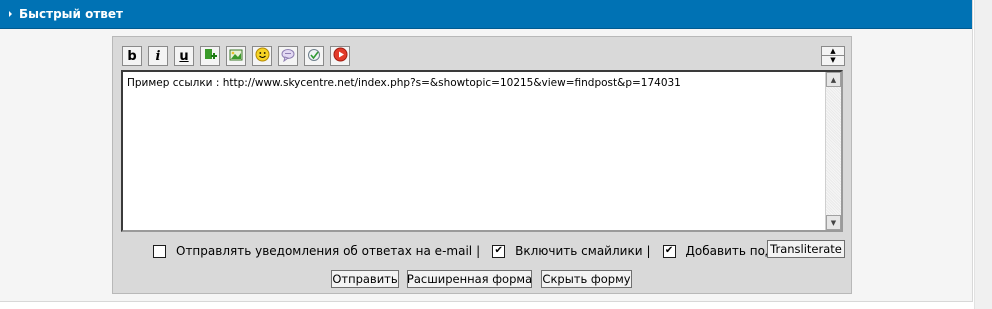 The height and width of the screenshot is (309, 992). I want to click on spellcheck-icon, so click(314, 56).